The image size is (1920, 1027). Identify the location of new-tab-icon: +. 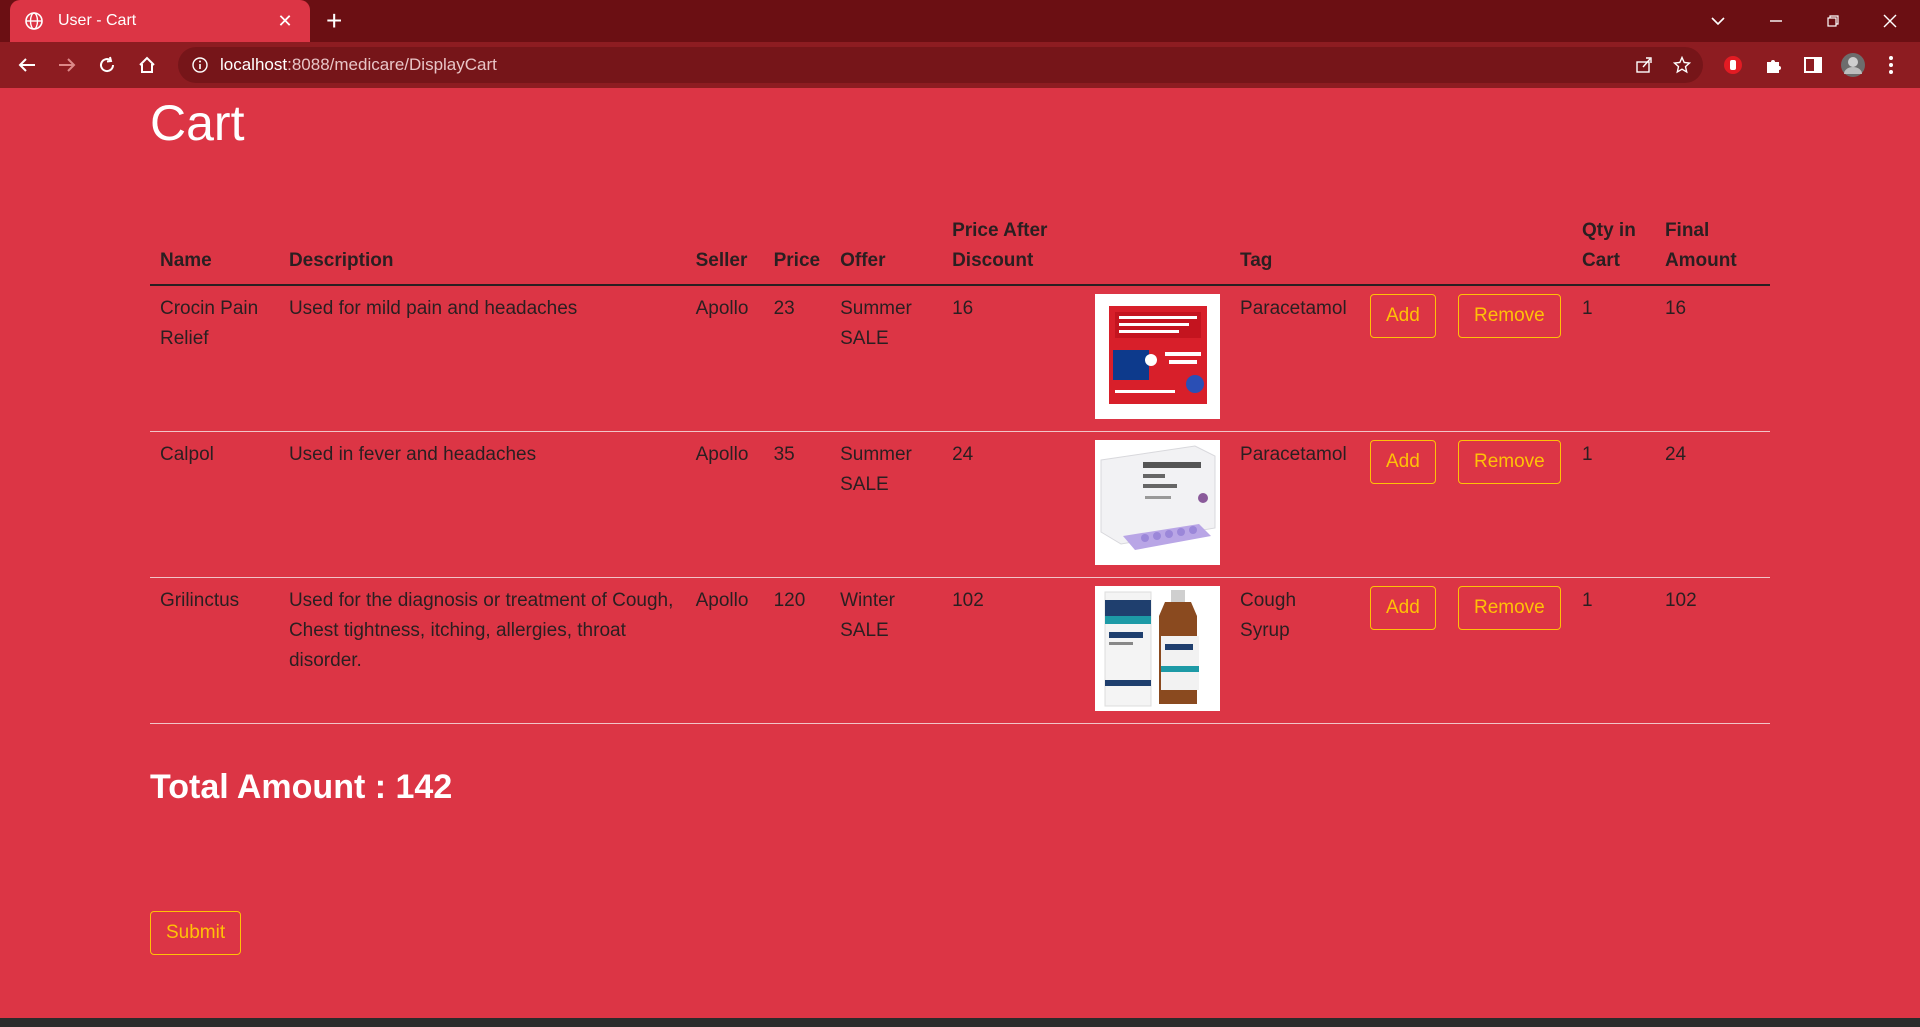
(334, 21).